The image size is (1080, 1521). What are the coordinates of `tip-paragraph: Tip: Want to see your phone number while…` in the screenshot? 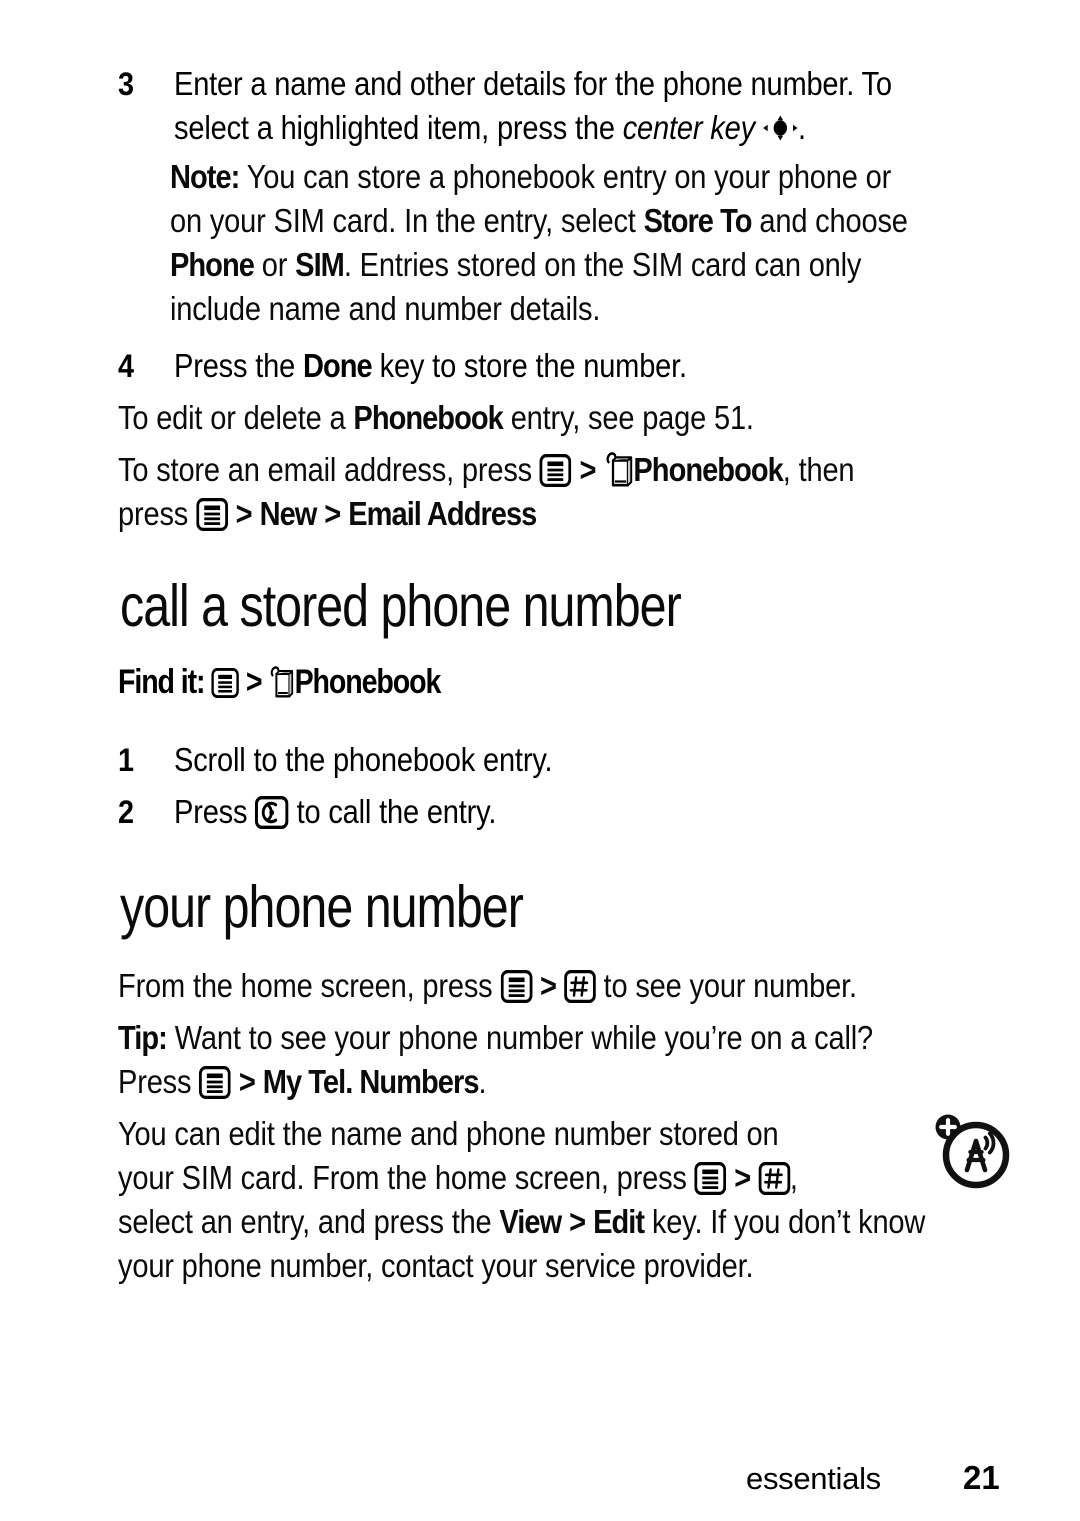 It's located at (584, 1060).